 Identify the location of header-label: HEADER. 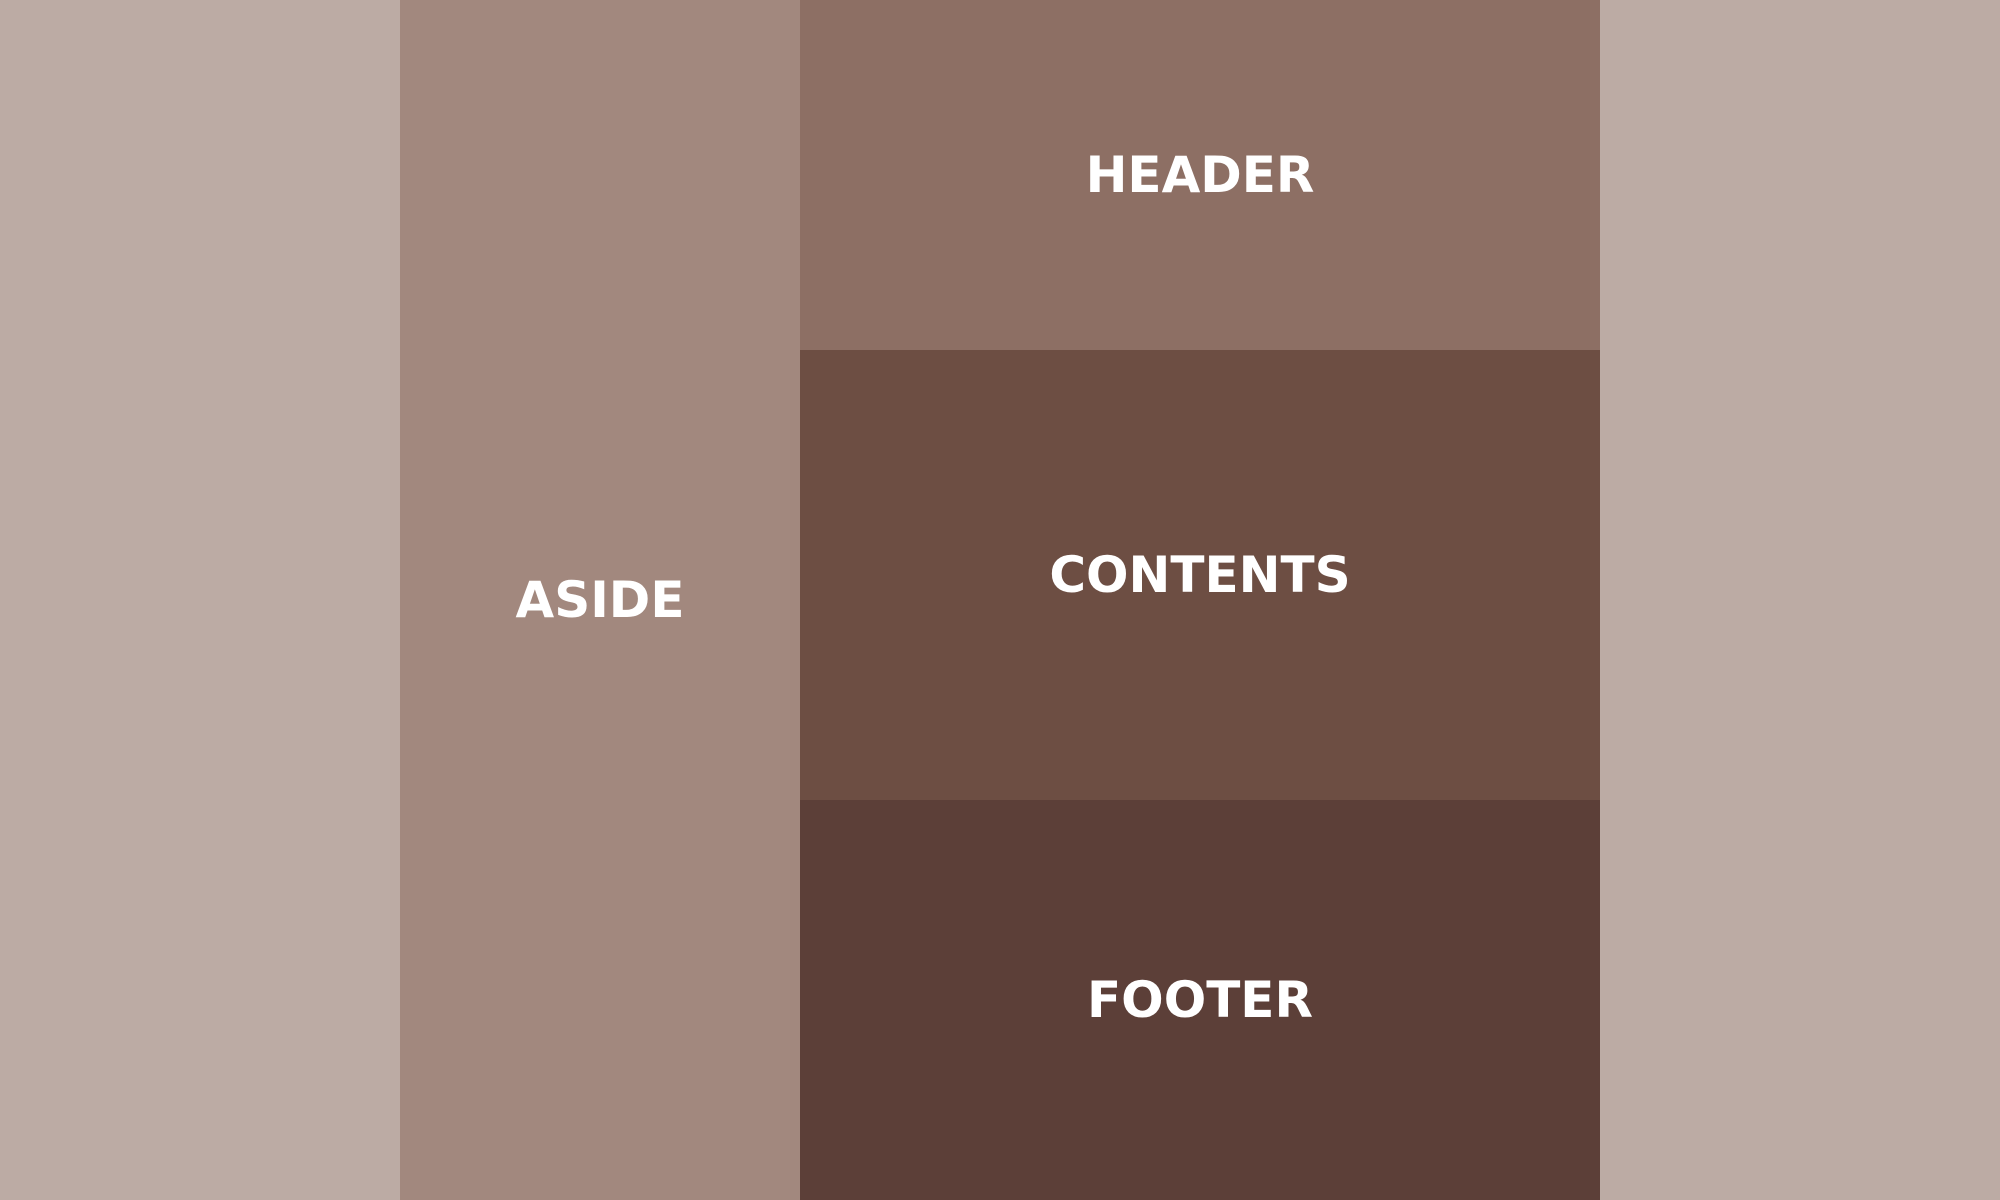
(1200, 175).